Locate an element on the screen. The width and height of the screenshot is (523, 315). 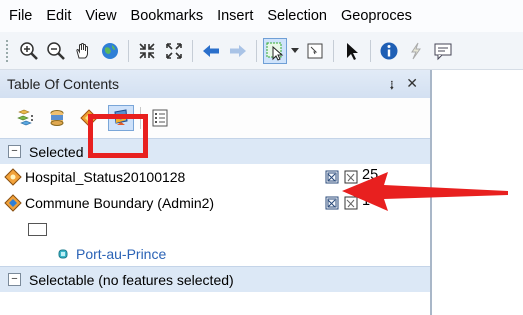
clear-selection-icon is located at coordinates (315, 51).